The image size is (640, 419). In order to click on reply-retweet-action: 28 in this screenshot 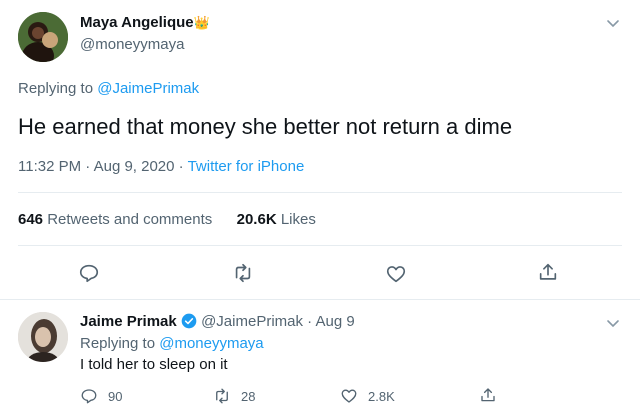, I will do `click(234, 396)`.